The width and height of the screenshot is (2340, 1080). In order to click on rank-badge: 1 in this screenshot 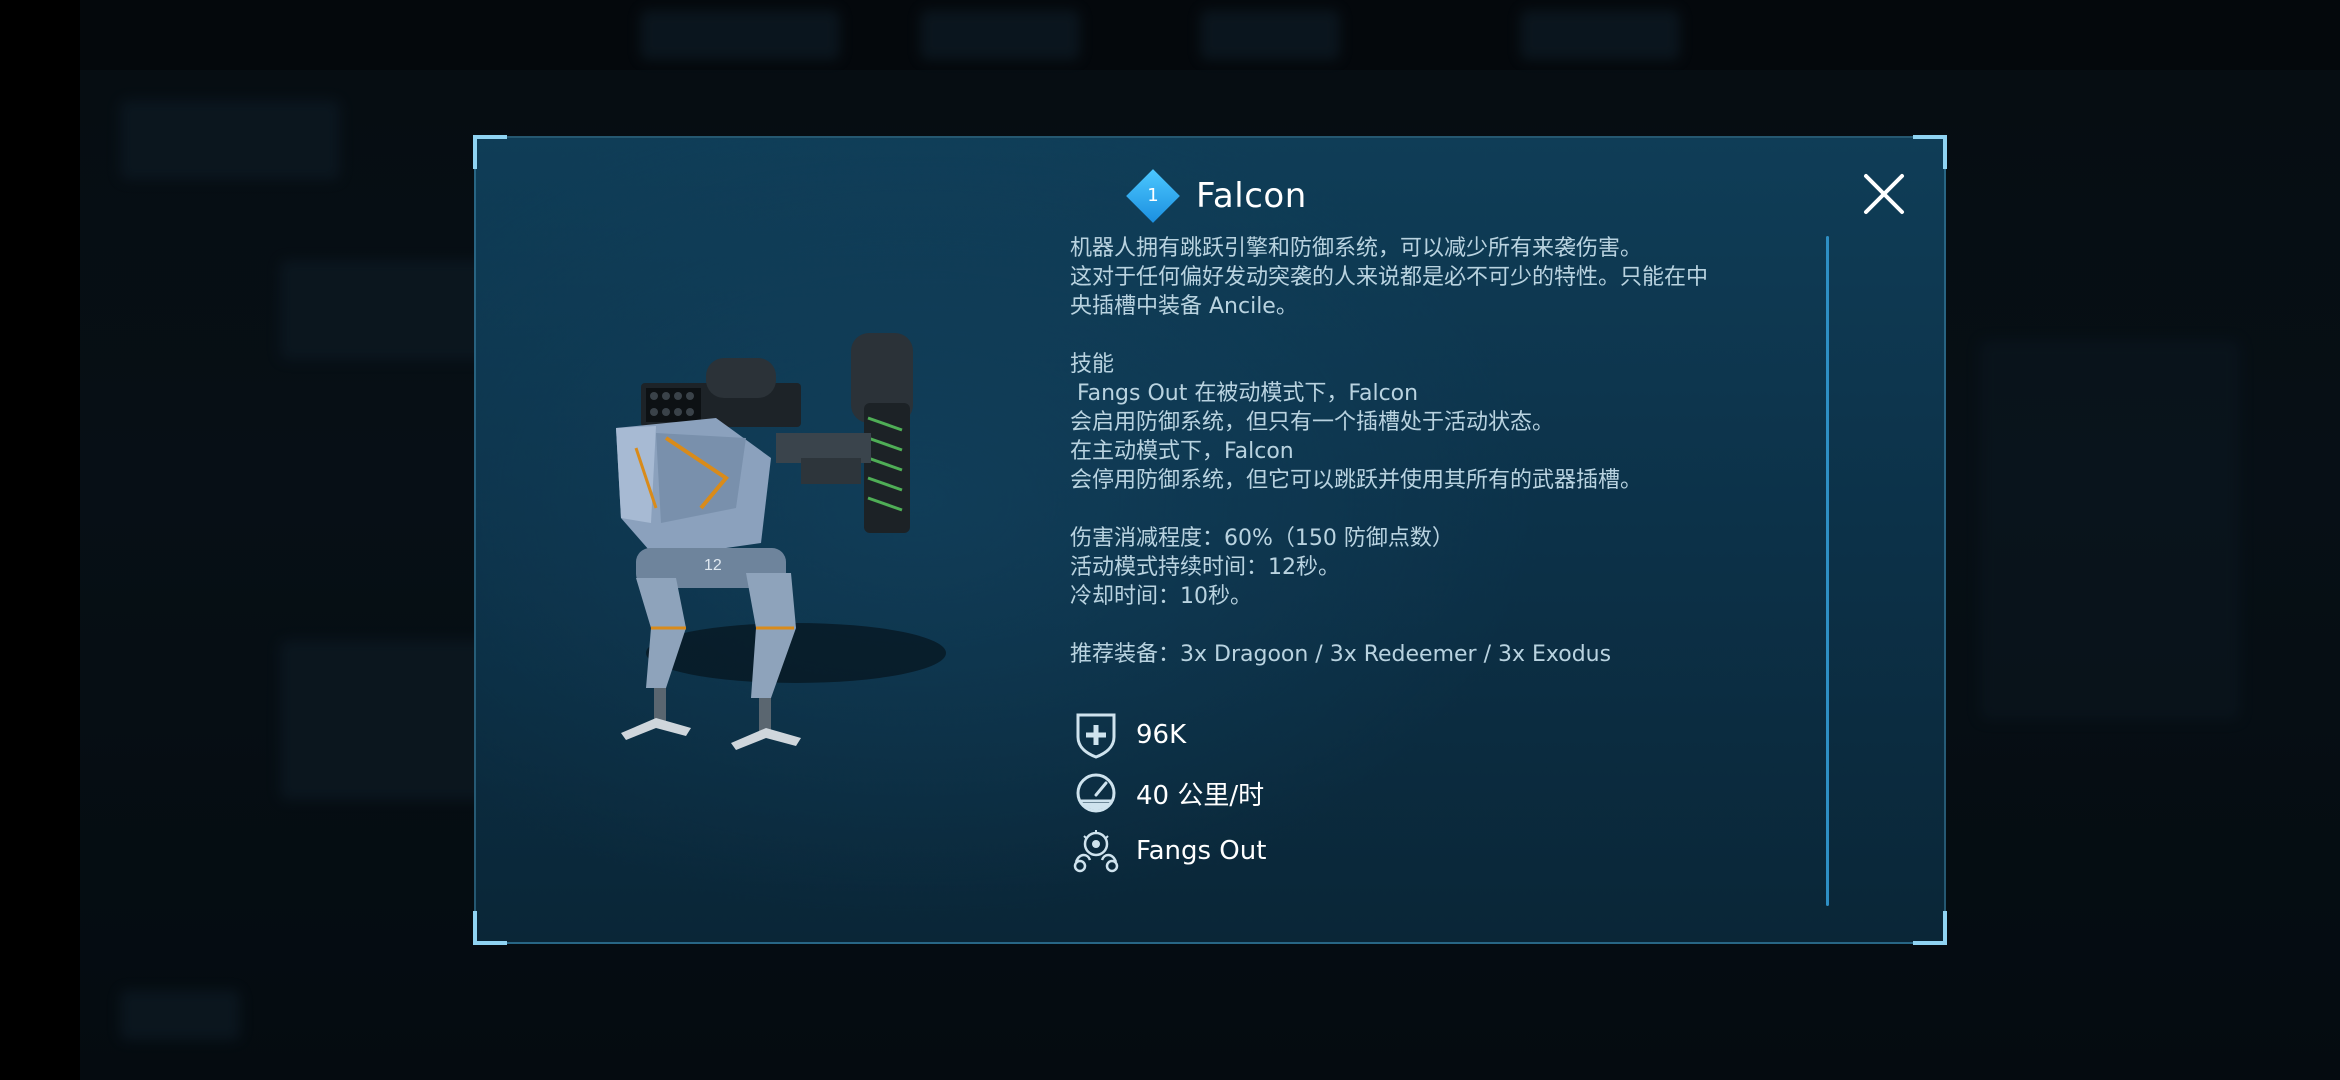, I will do `click(1153, 196)`.